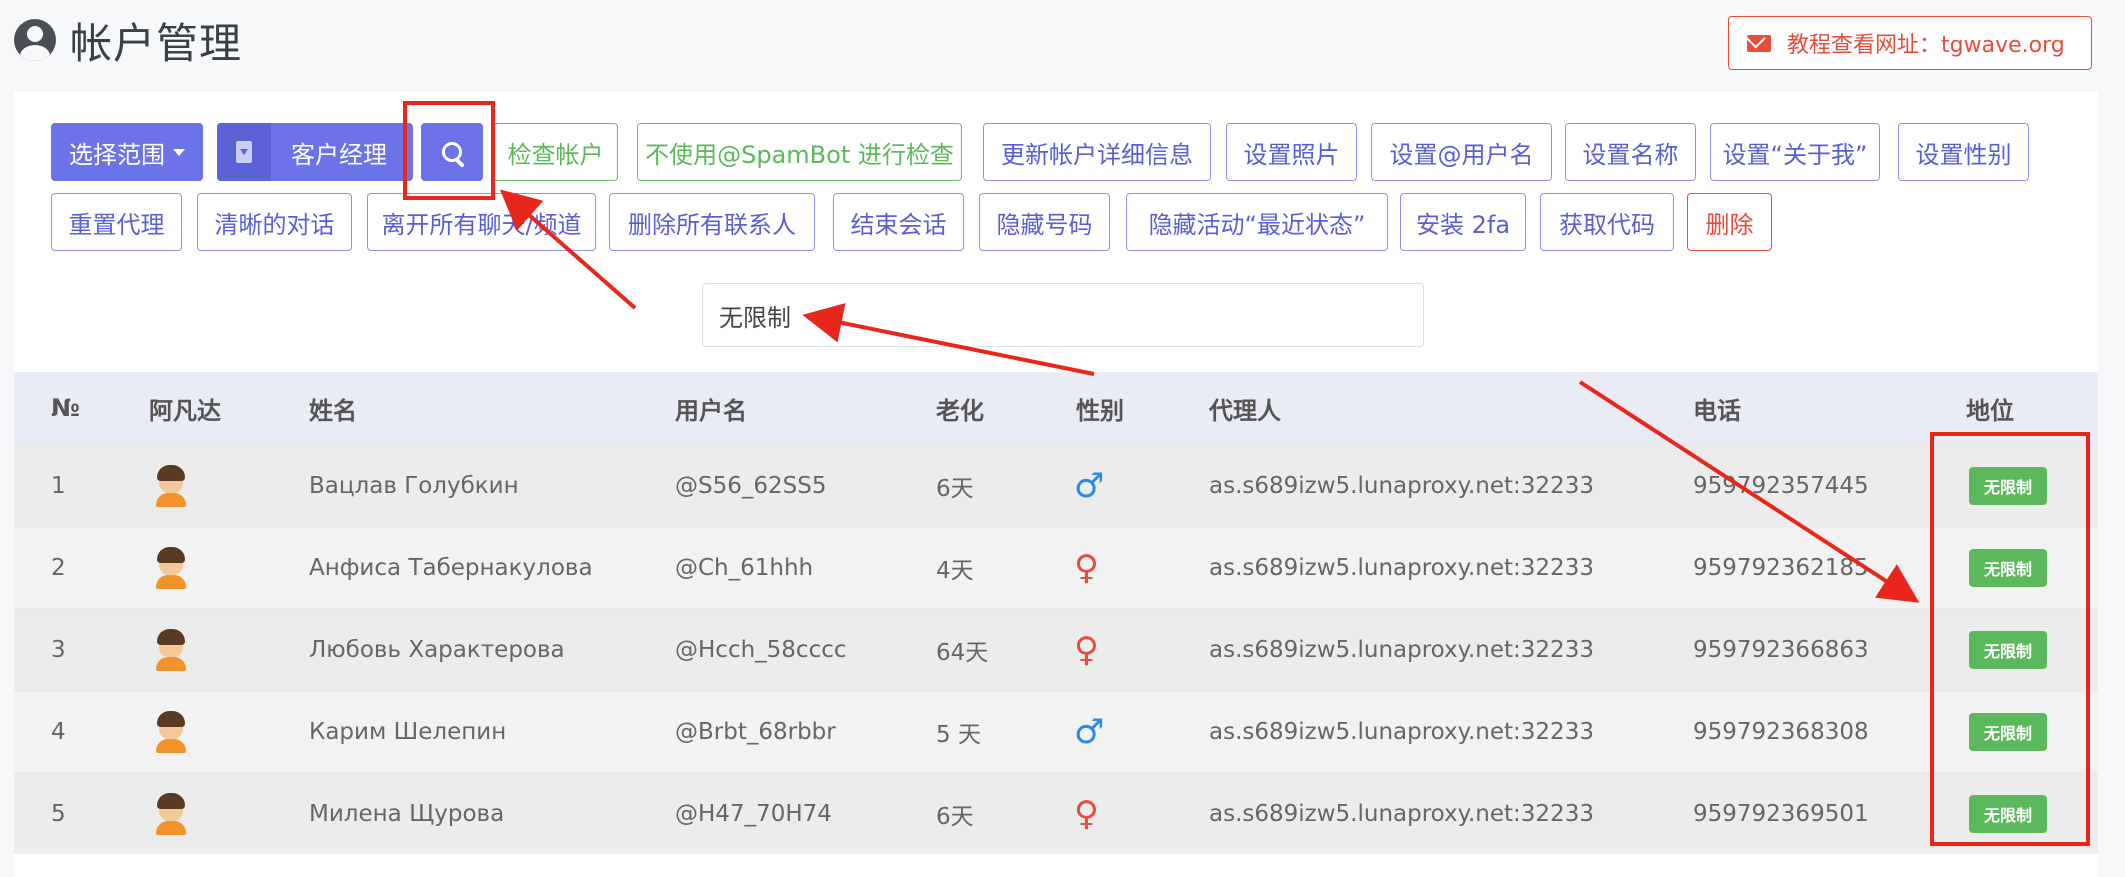 Image resolution: width=2125 pixels, height=877 pixels. What do you see at coordinates (58, 732) in the screenshot?
I see `cell-number: 4` at bounding box center [58, 732].